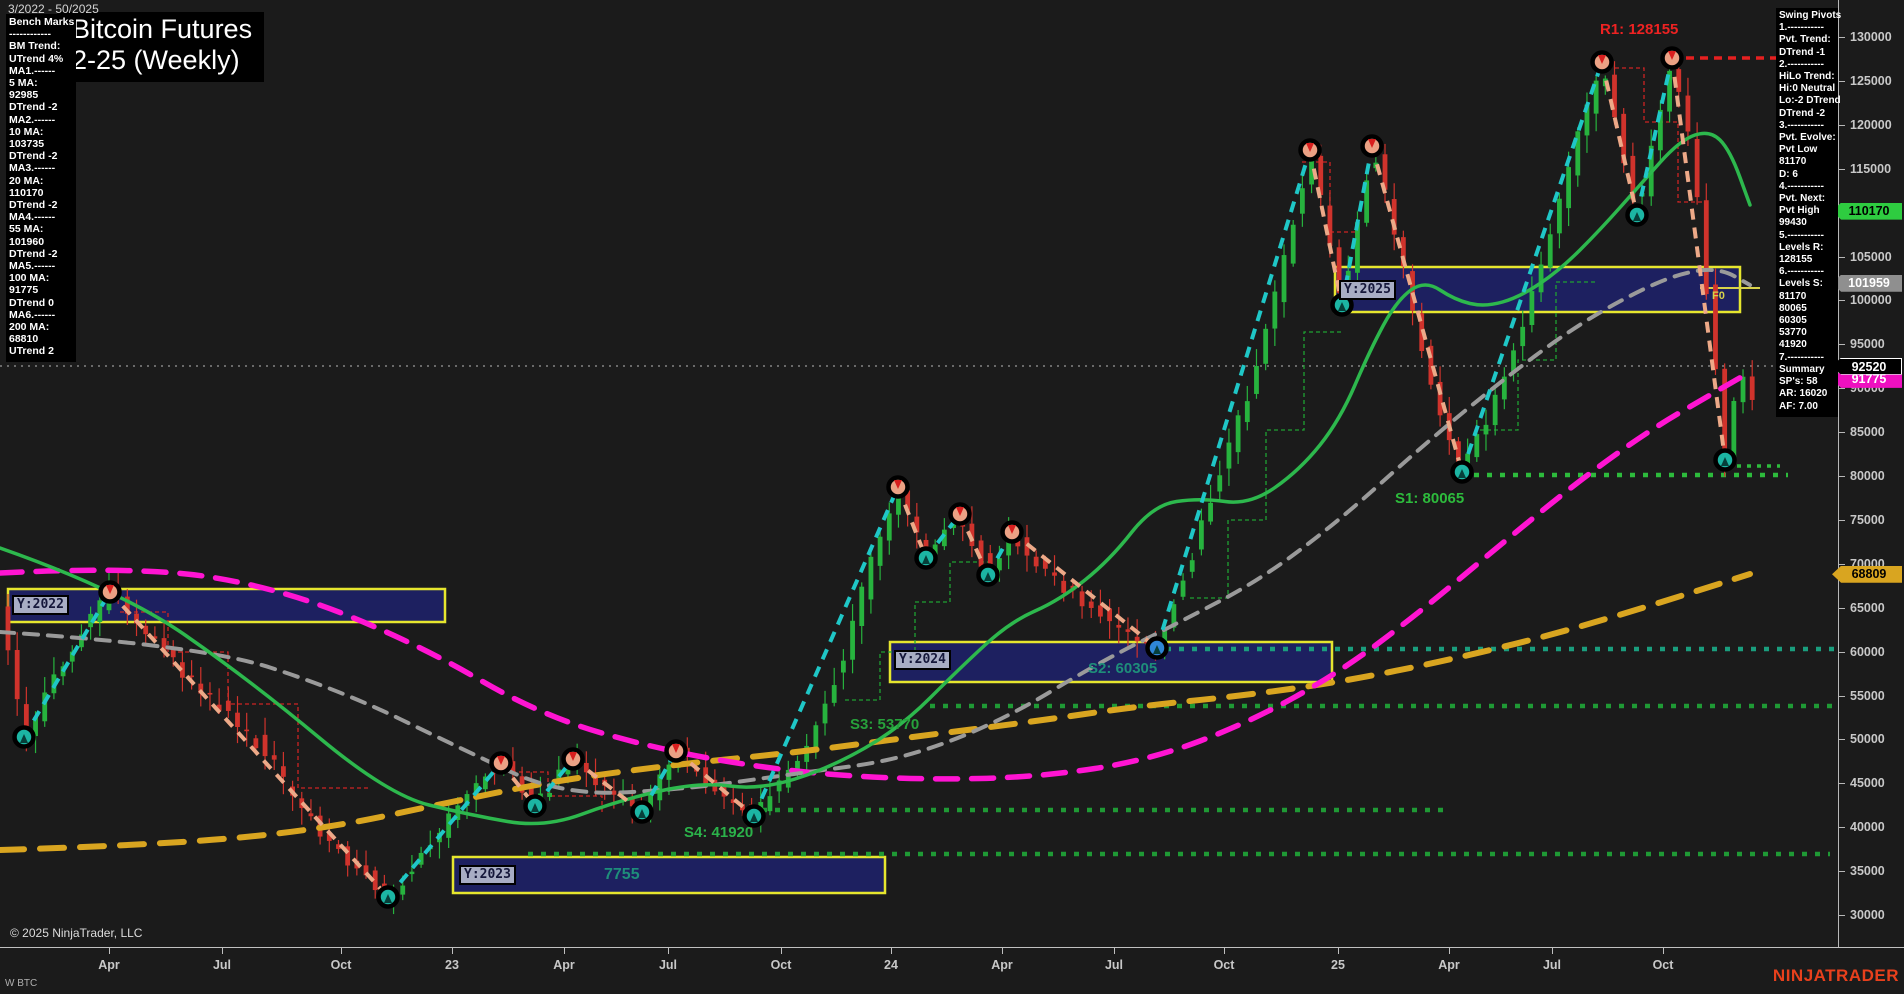 Image resolution: width=1904 pixels, height=994 pixels. Describe the element at coordinates (24, 95) in the screenshot. I see `panel-line: 92985` at that location.